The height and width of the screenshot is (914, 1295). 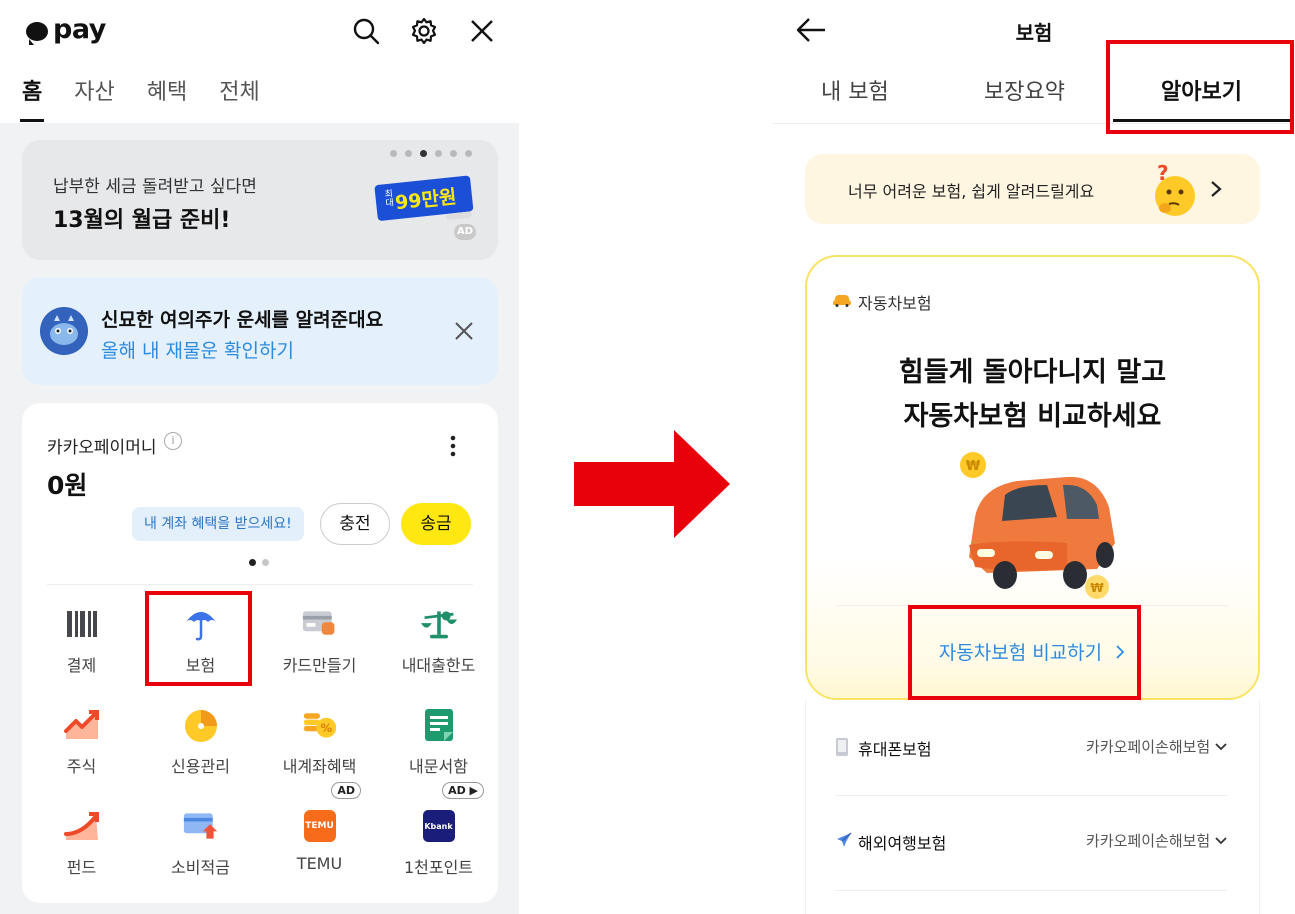 I want to click on search-icon, so click(x=366, y=31).